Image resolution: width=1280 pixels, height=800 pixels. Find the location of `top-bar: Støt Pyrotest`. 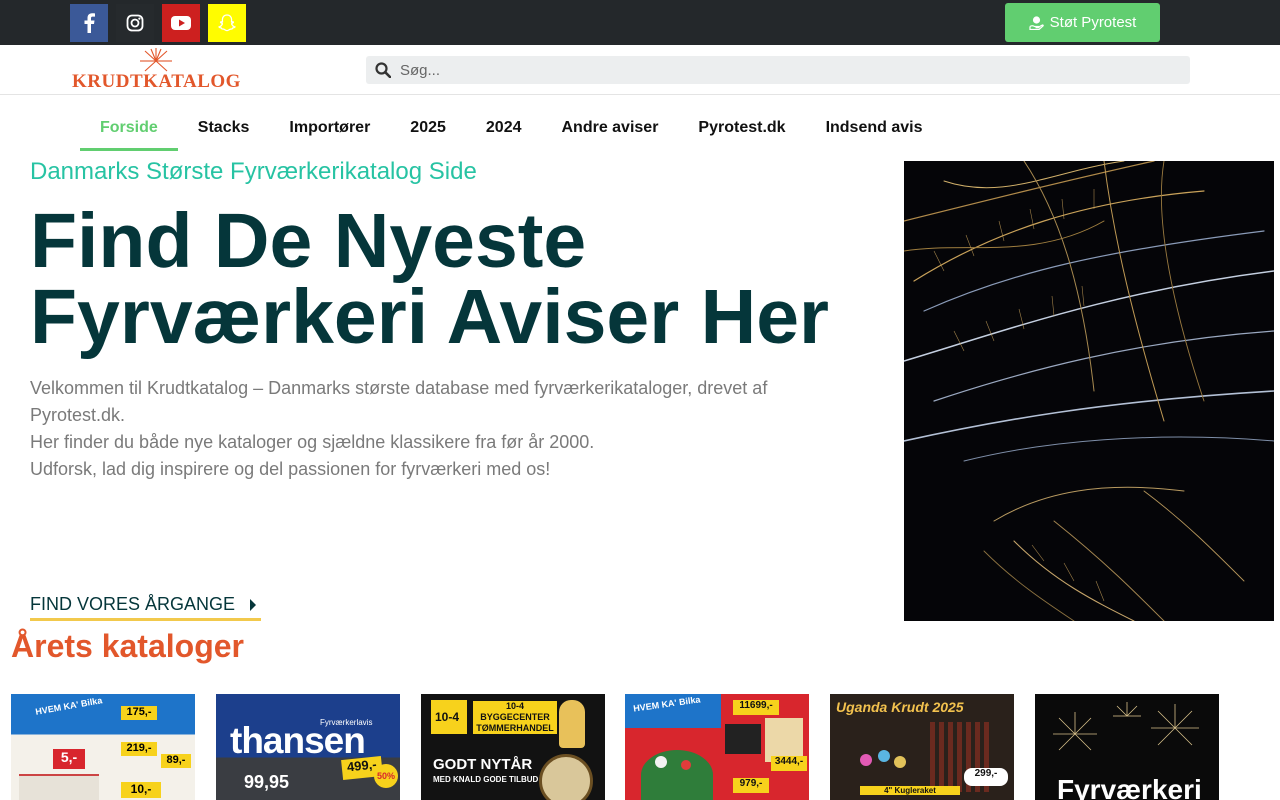

top-bar: Støt Pyrotest is located at coordinates (640, 22).